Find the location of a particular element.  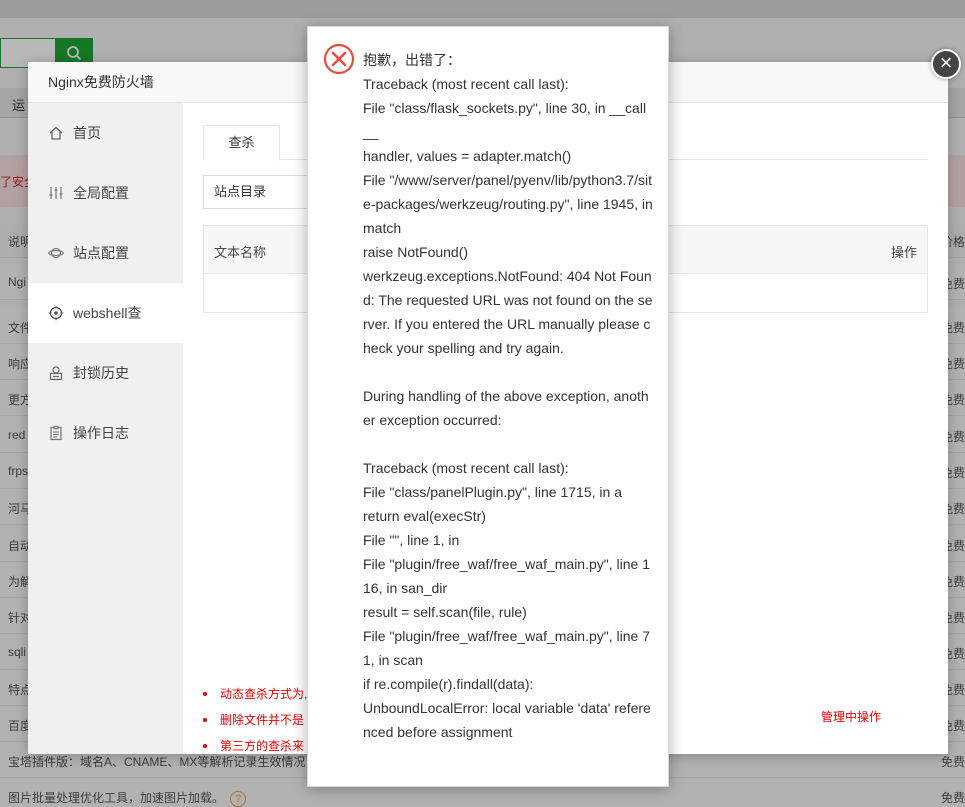

sidebar-item-label: webshell查 is located at coordinates (107, 313).